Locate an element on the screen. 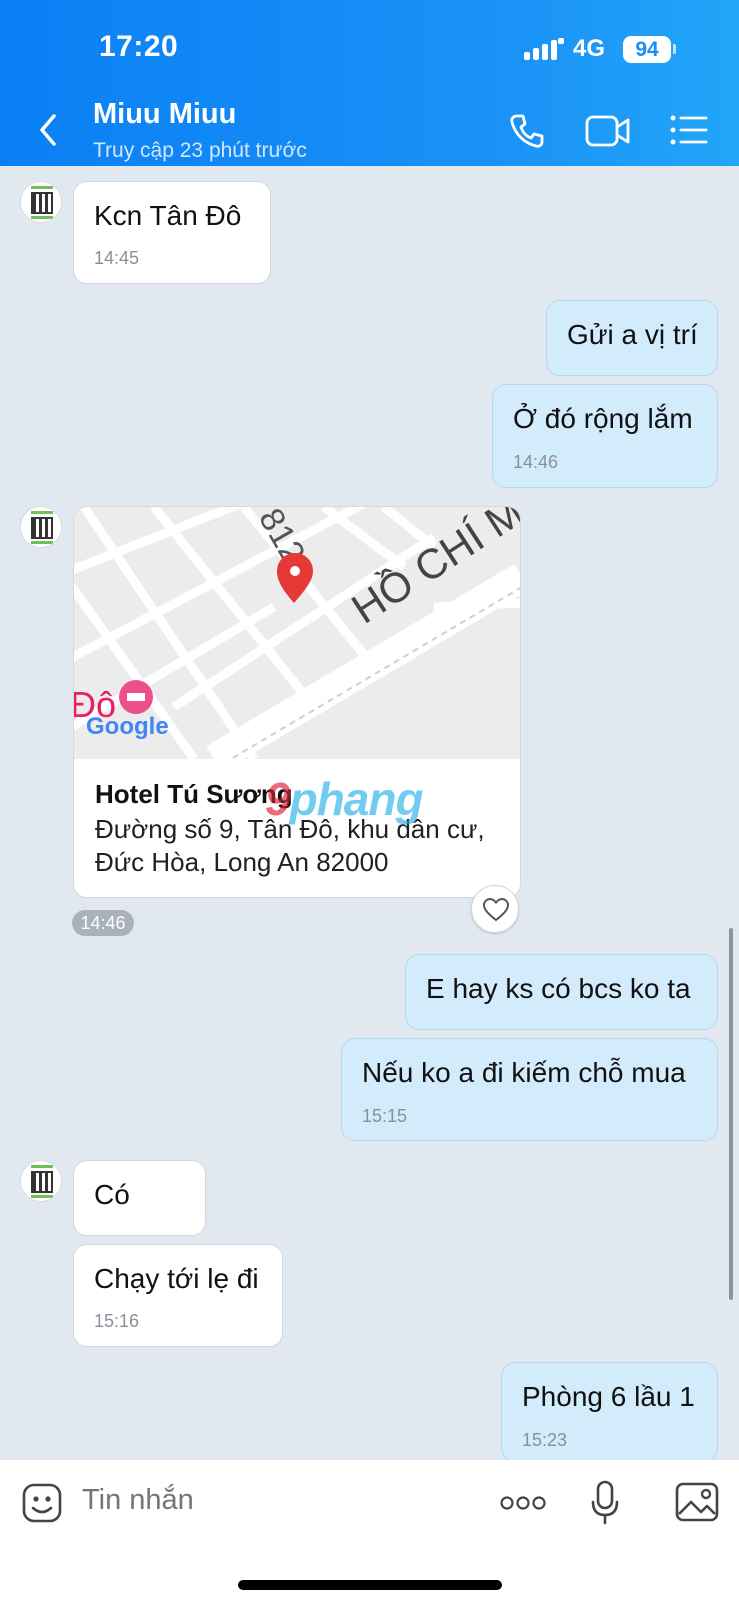  location-title: Hotel Tú Sương is located at coordinates (194, 794).